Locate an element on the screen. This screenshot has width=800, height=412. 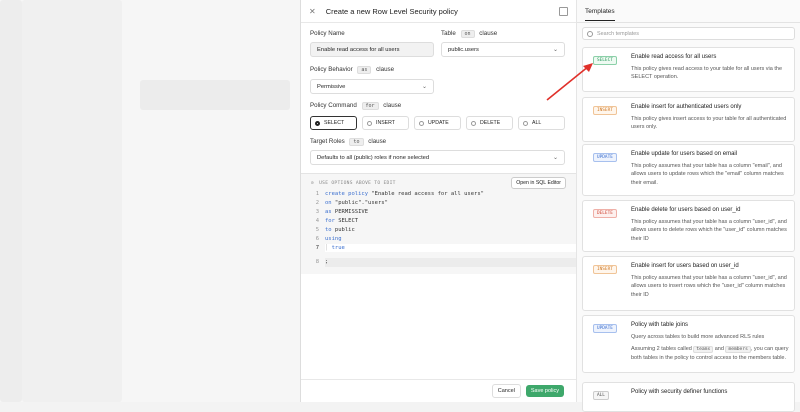
roles-label-text: Target Roles is located at coordinates (327, 141).